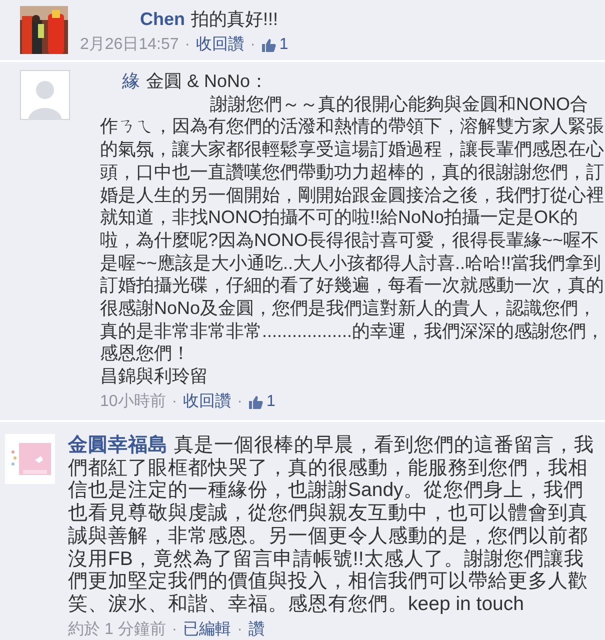 The image size is (605, 640). I want to click on timestamp: 約於 1 分鐘前, so click(117, 630).